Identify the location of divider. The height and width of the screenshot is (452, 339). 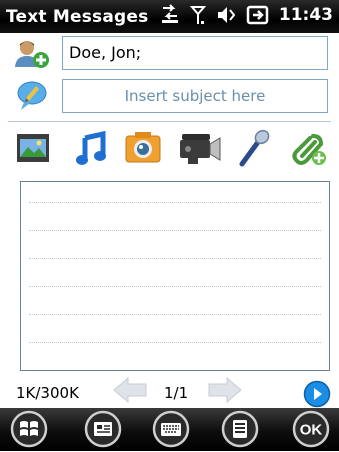
(169, 121).